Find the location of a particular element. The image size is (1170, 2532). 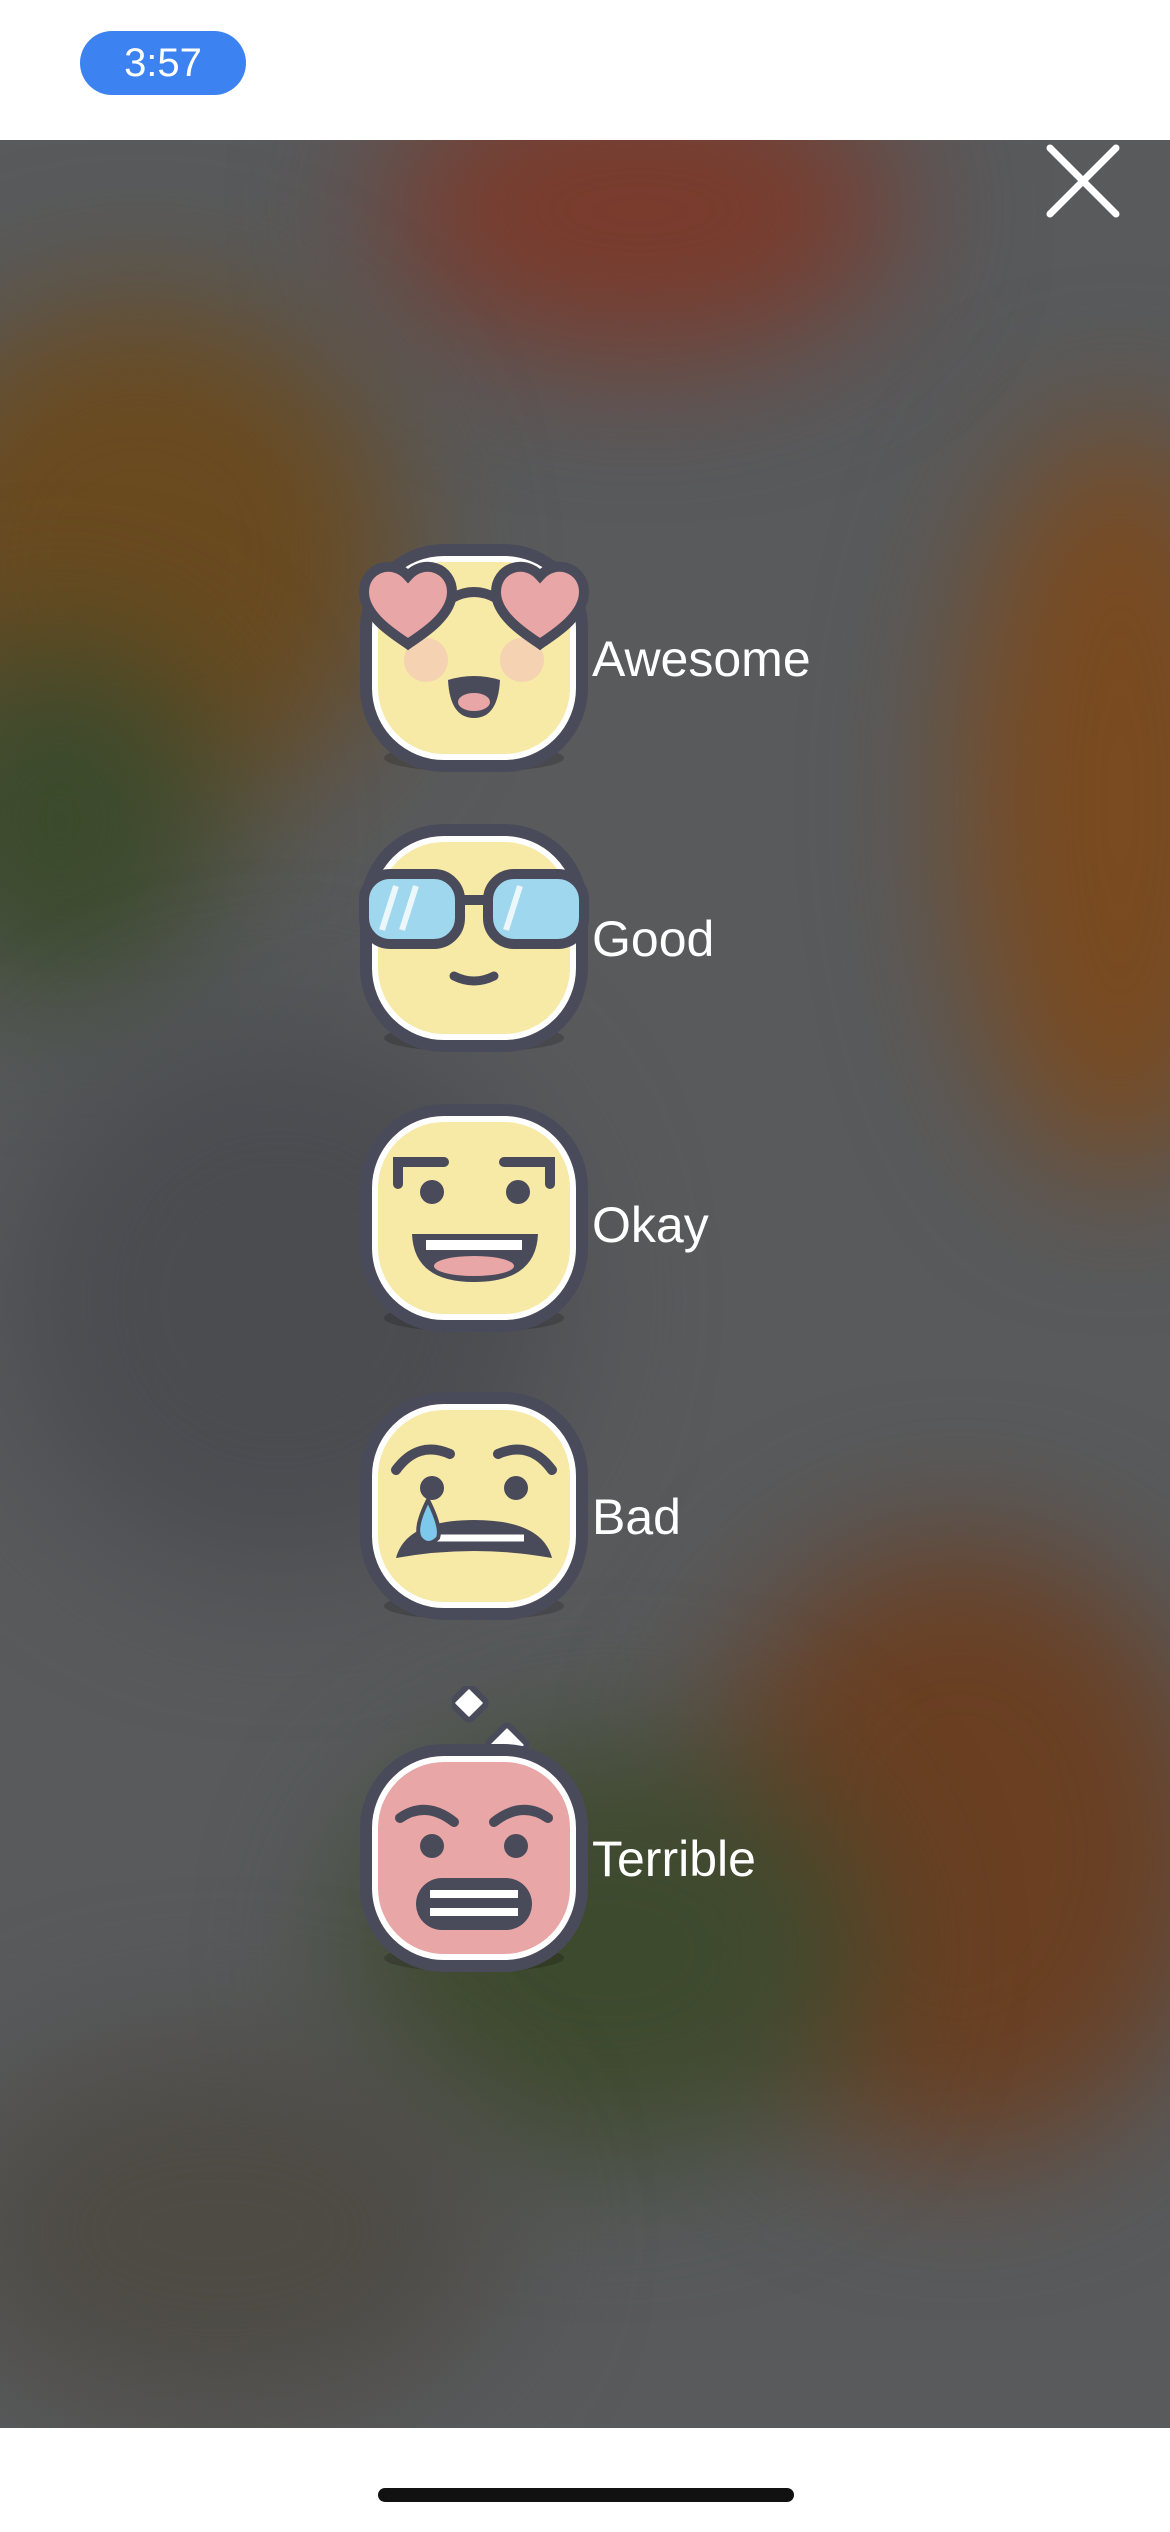

mood-option-bad: Bad is located at coordinates (616, 1504).